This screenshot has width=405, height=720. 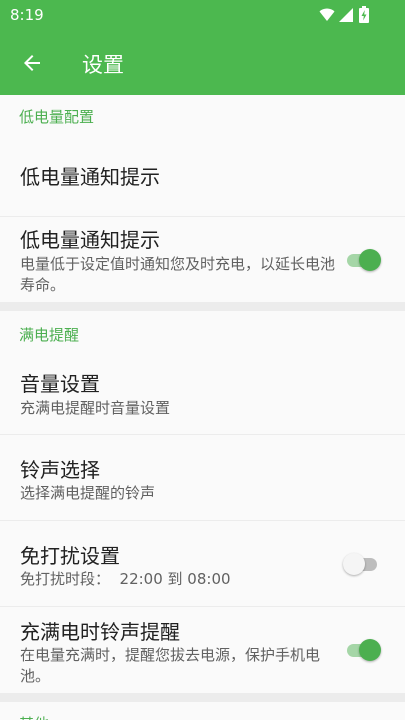 I want to click on full-charge-ring-item: 充满电时铃声提醒 在电量充满时，提醒您拔去电源，保护手机电池。, so click(x=202, y=650).